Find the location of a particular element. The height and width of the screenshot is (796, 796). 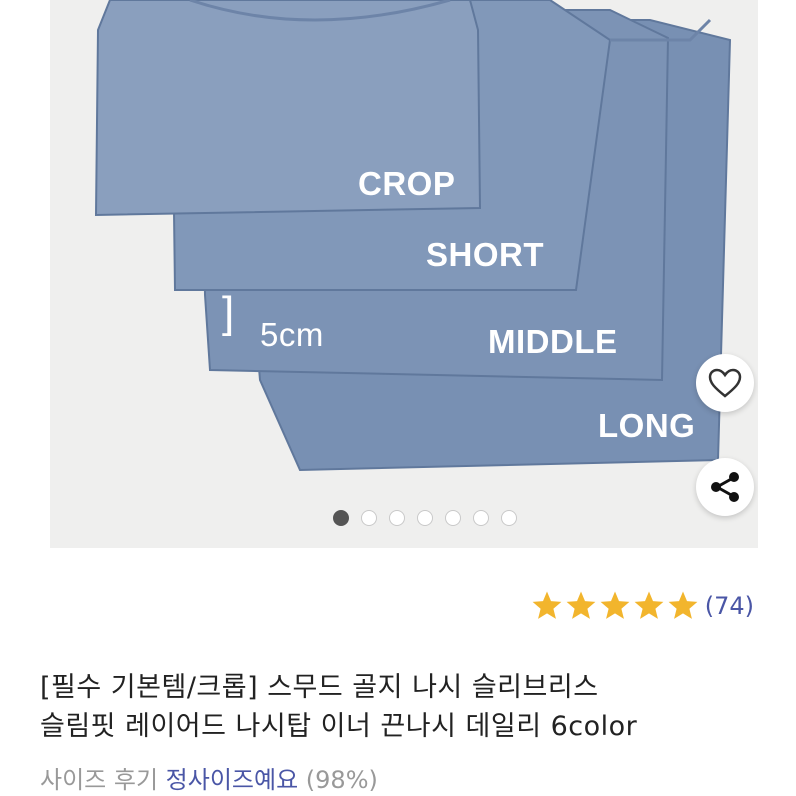

carousel-indicator is located at coordinates (425, 518).